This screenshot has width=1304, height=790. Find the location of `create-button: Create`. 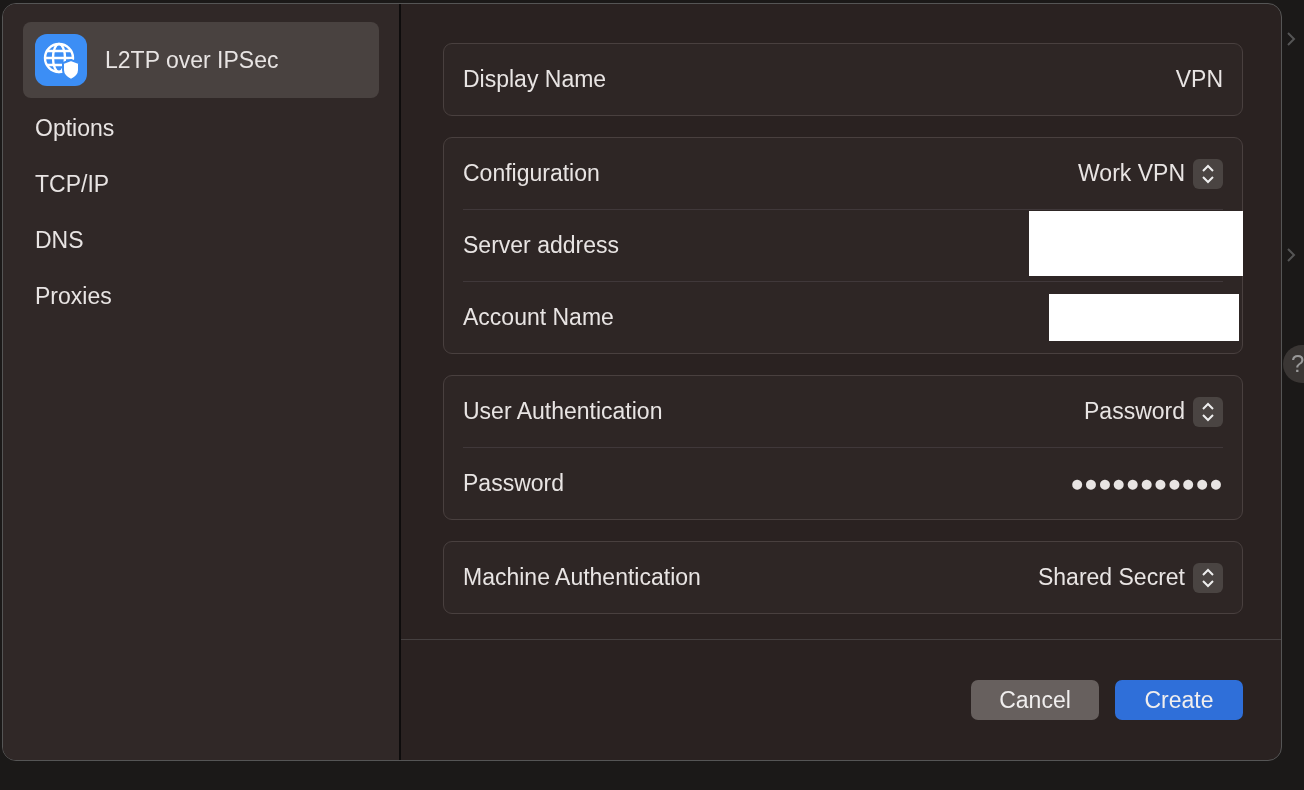

create-button: Create is located at coordinates (1179, 700).